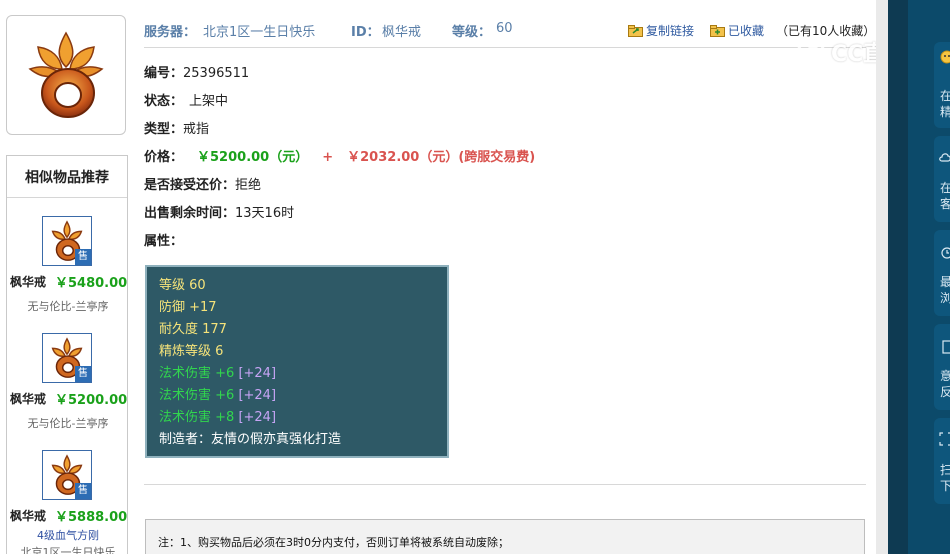 The width and height of the screenshot is (950, 554). Describe the element at coordinates (504, 28) in the screenshot. I see `level-value: 60` at that location.